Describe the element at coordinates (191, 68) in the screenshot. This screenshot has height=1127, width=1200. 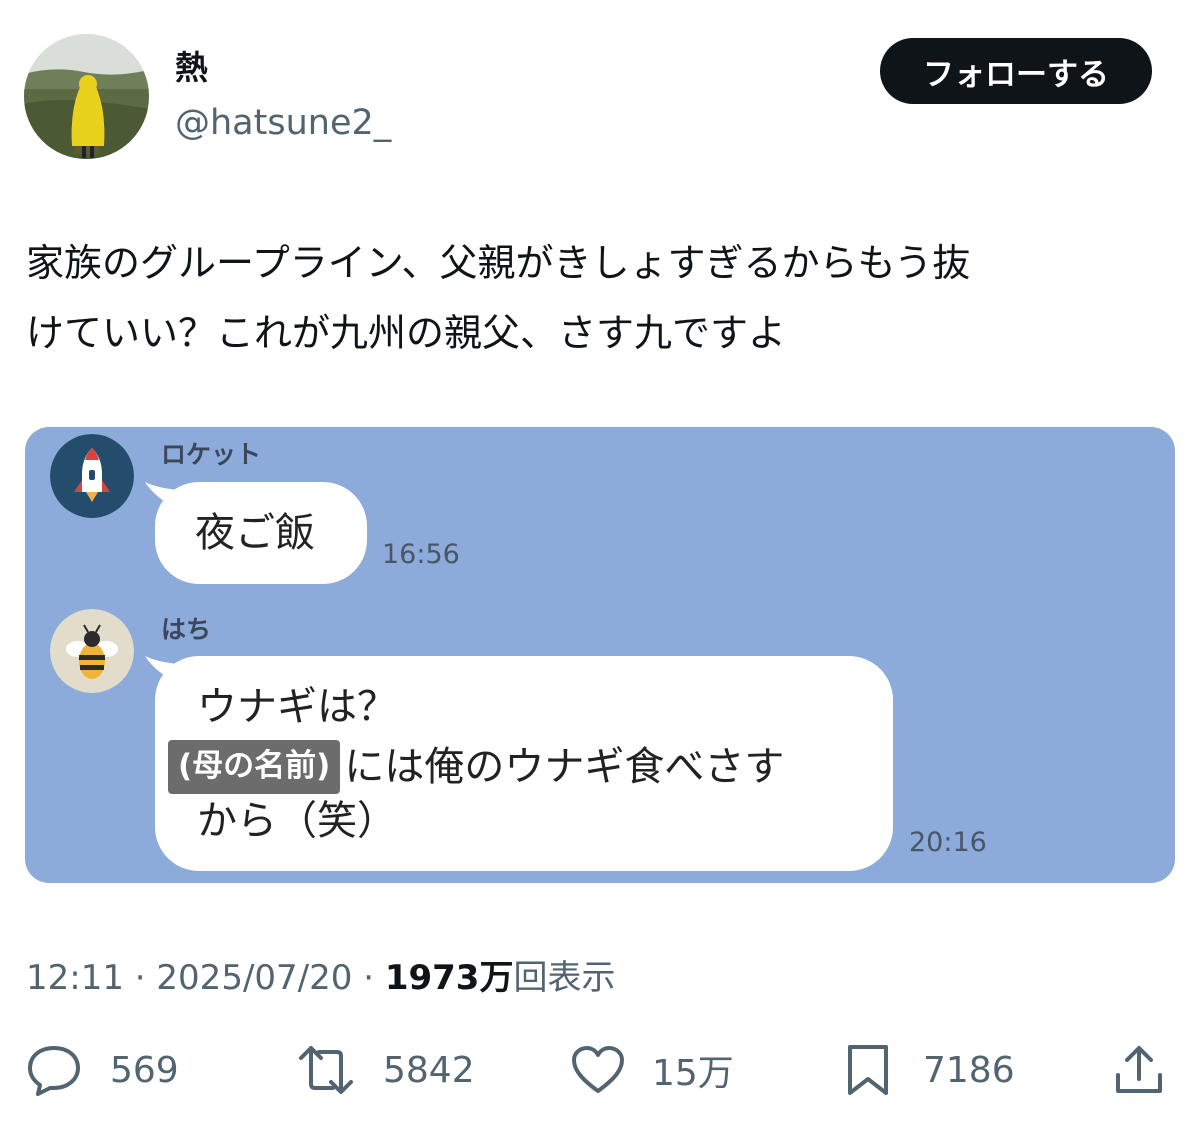
I see `display-name: 熱` at that location.